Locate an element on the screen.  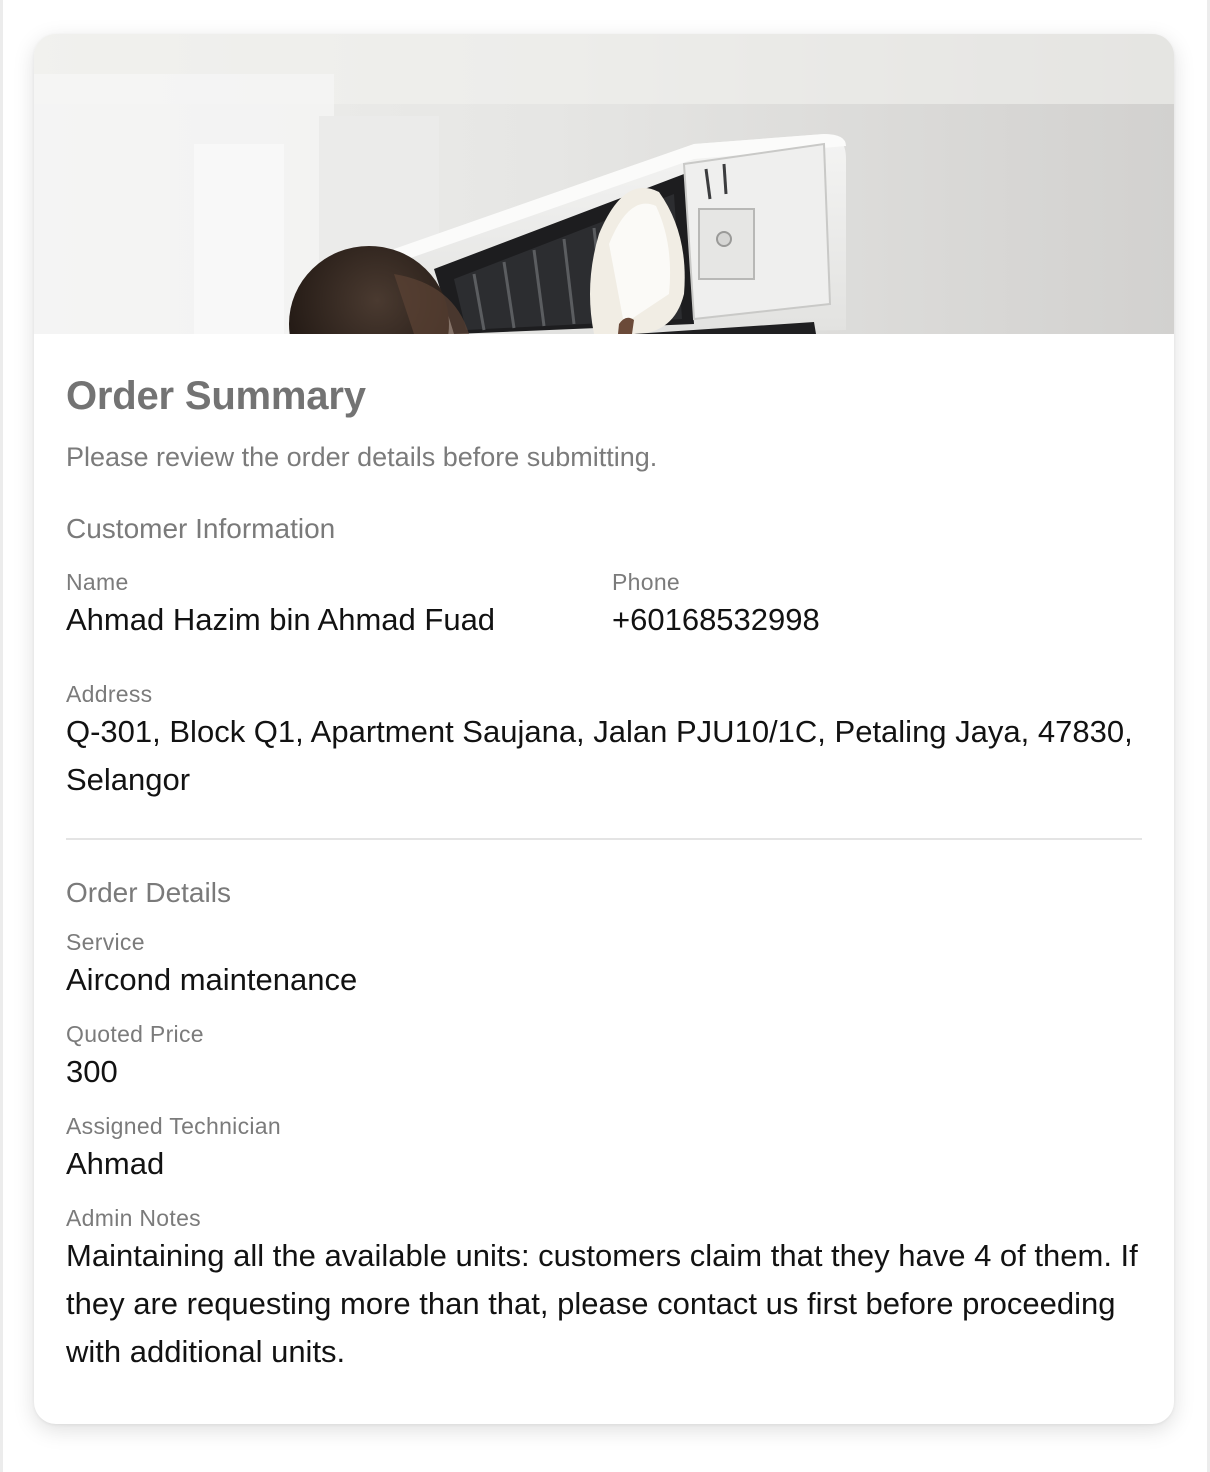
service-label: Service is located at coordinates (105, 942).